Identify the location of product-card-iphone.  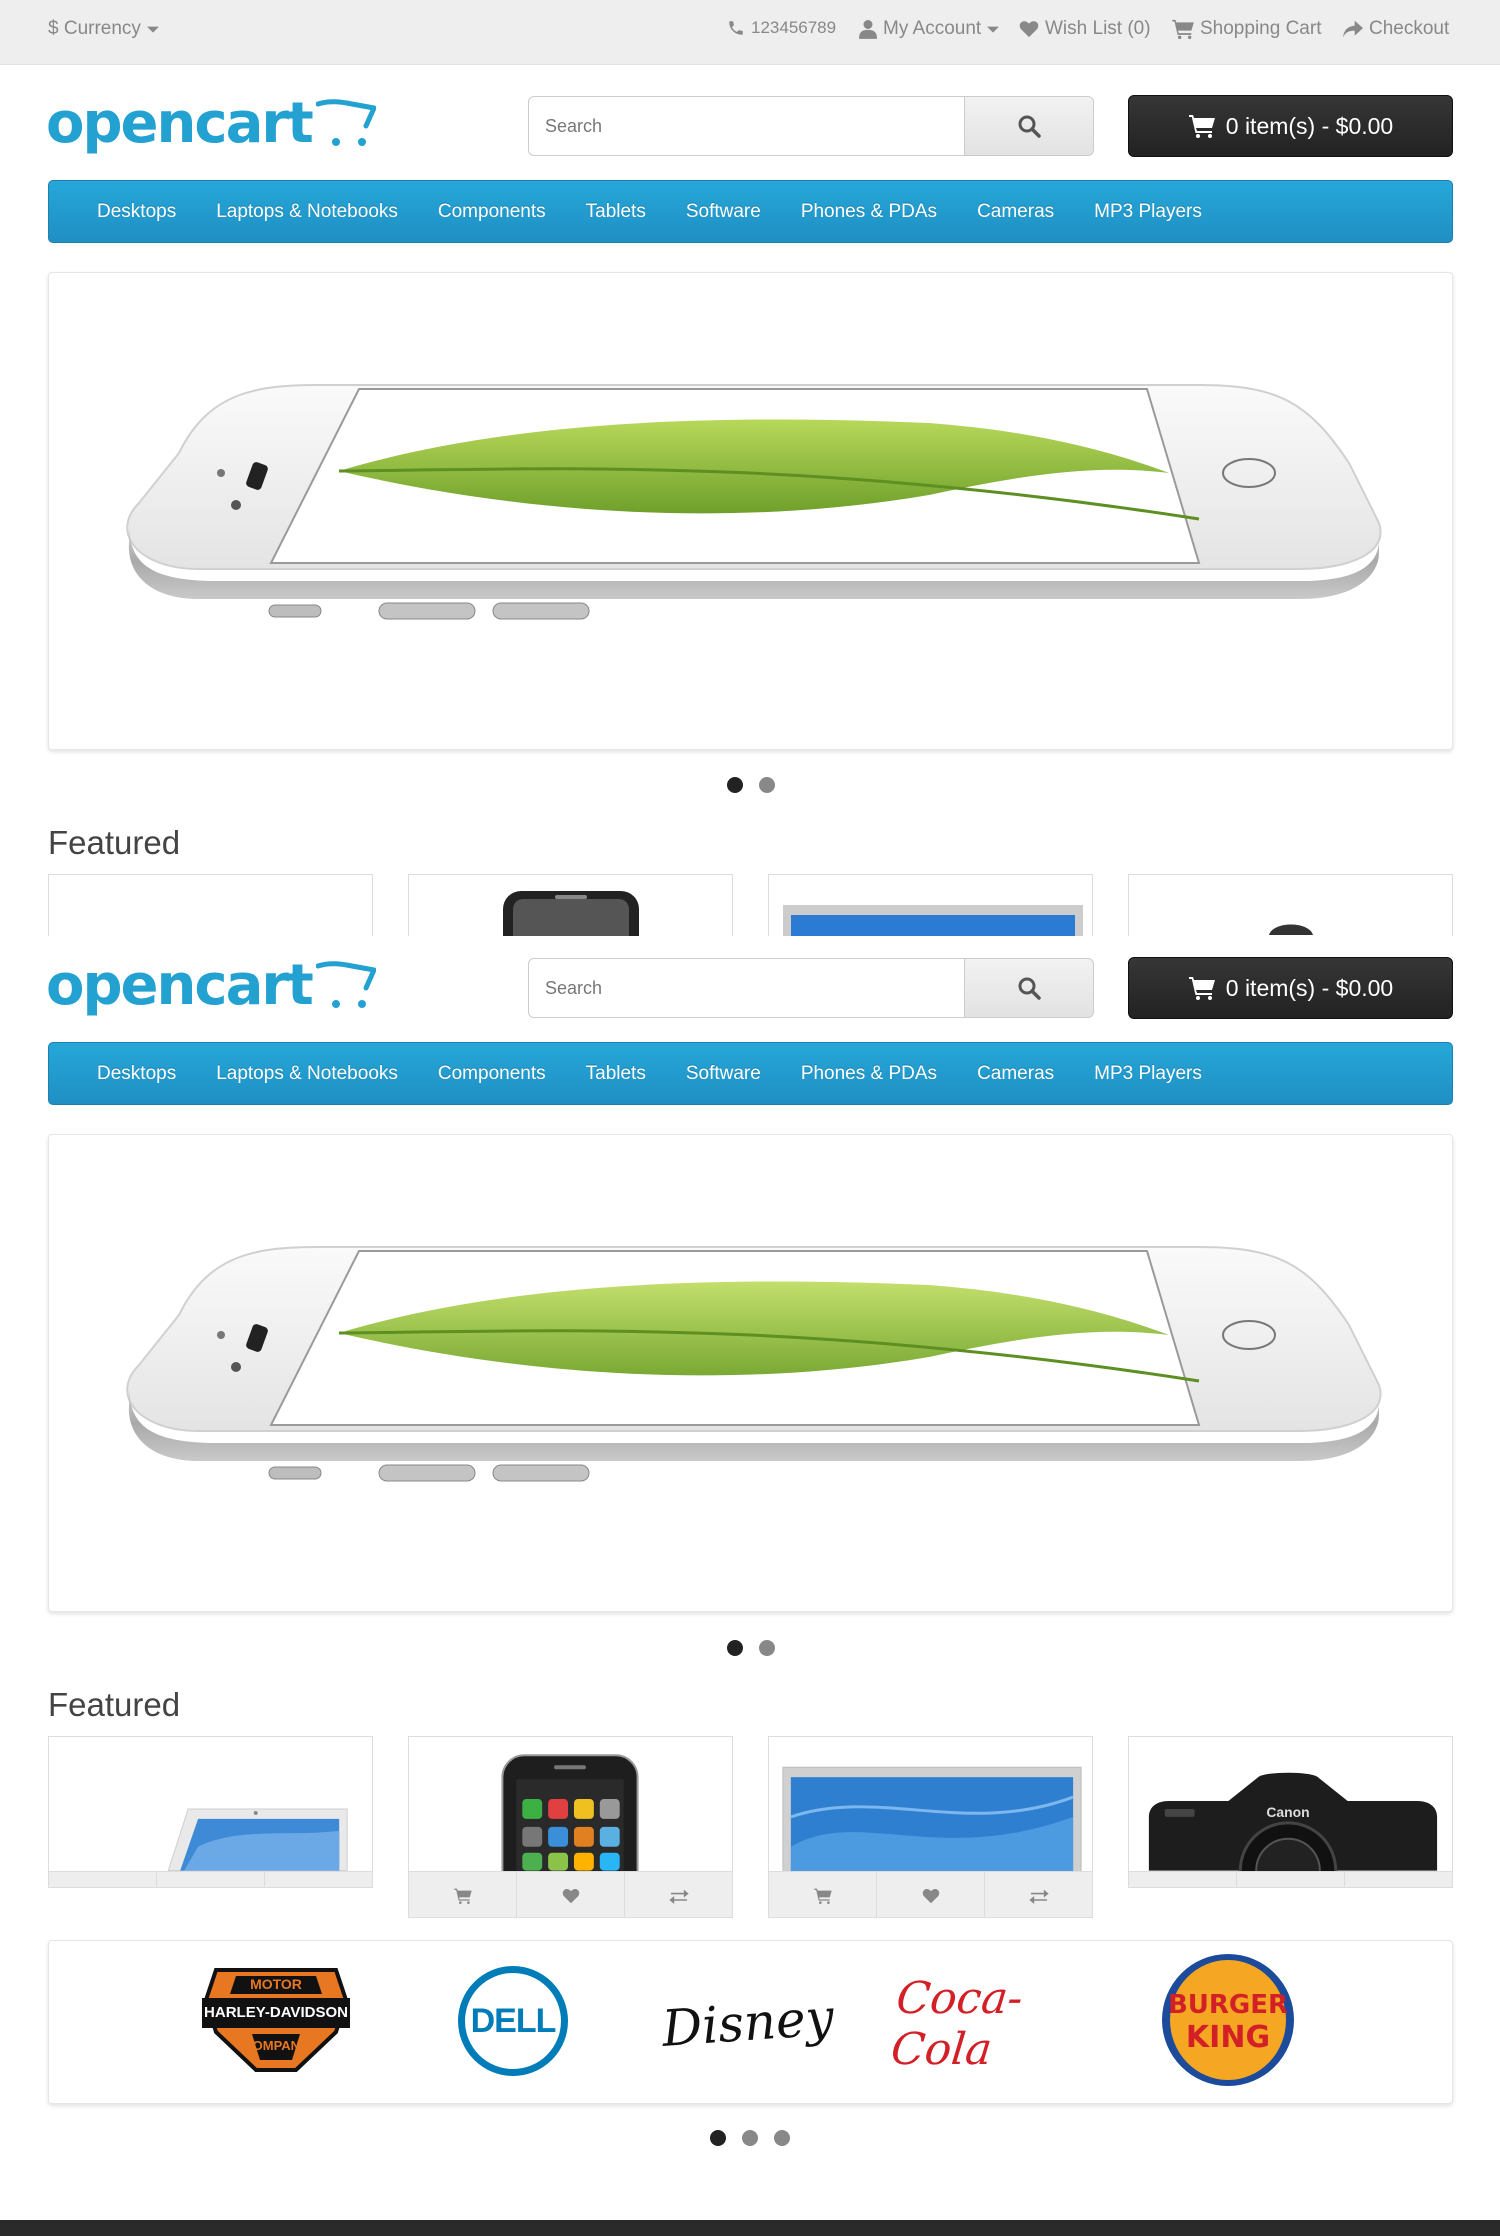
(570, 1827).